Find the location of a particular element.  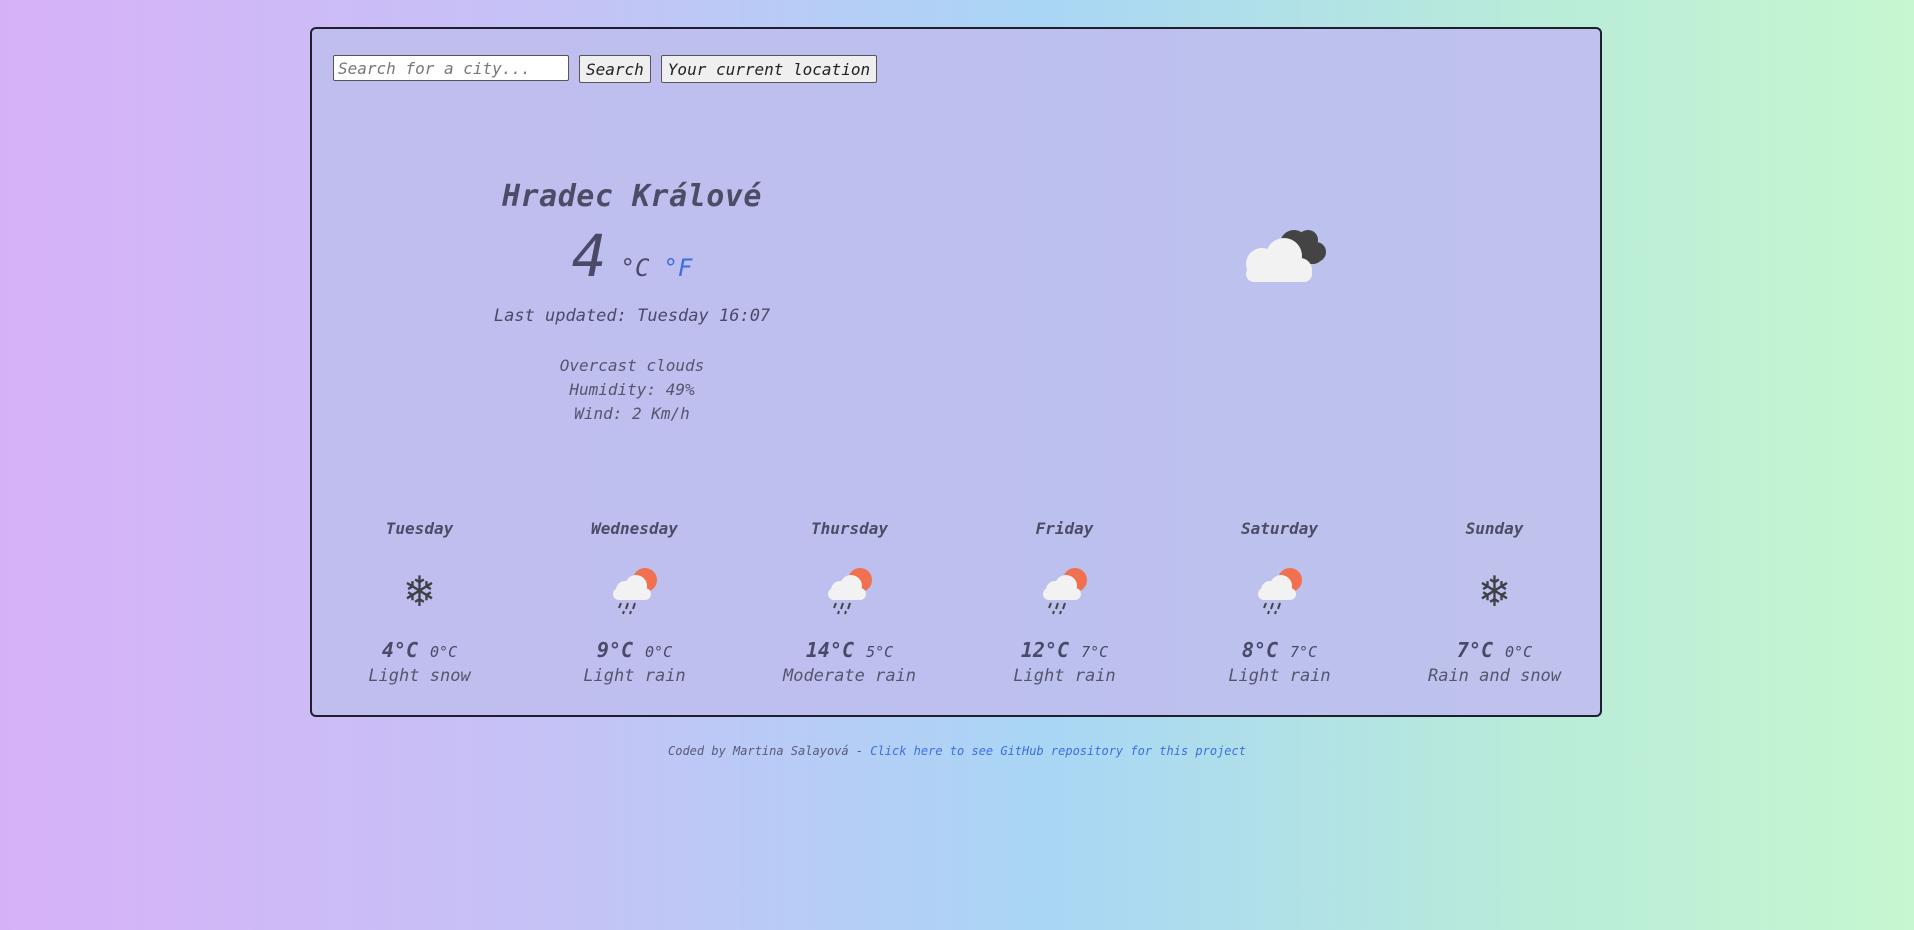

forecast-day: Sunday ❄ 7°C 0°C Rain and snow is located at coordinates (1494, 602).